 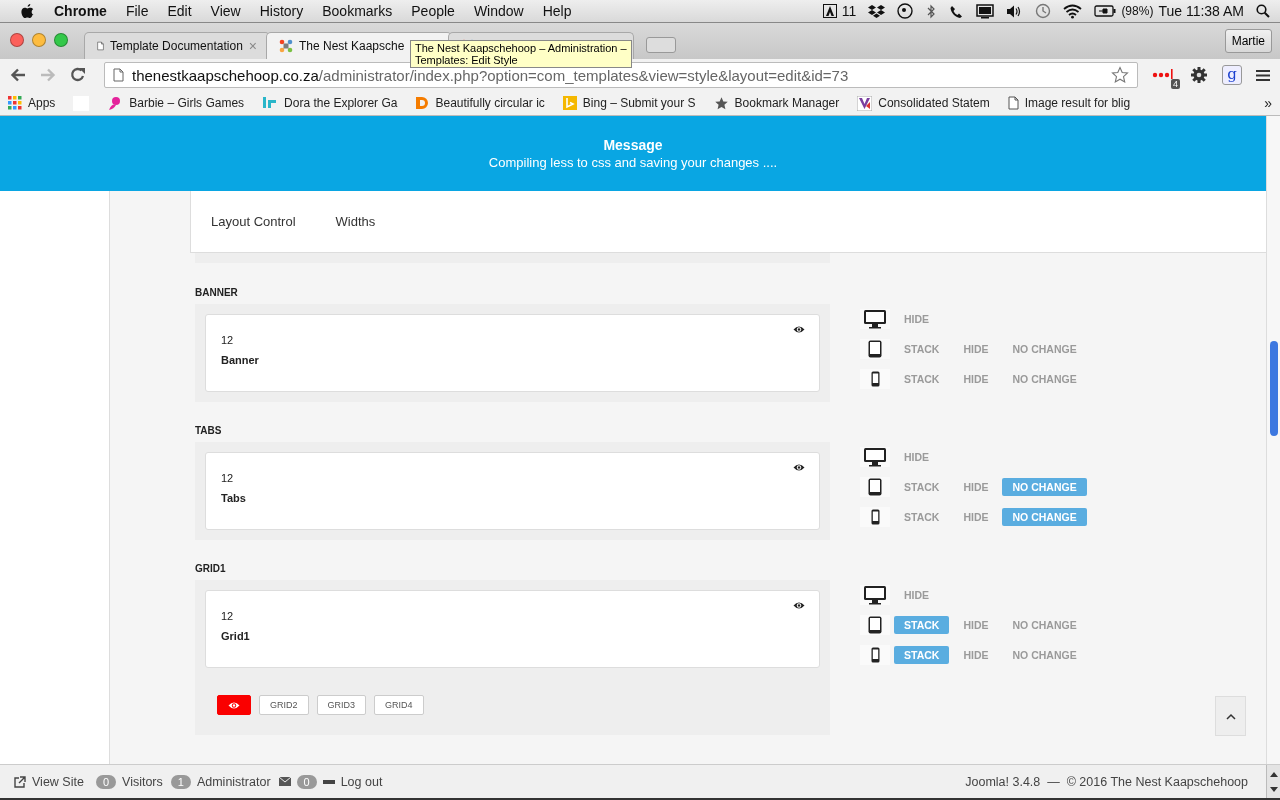 I want to click on clock: Tue 11:38 AM, so click(x=1201, y=11).